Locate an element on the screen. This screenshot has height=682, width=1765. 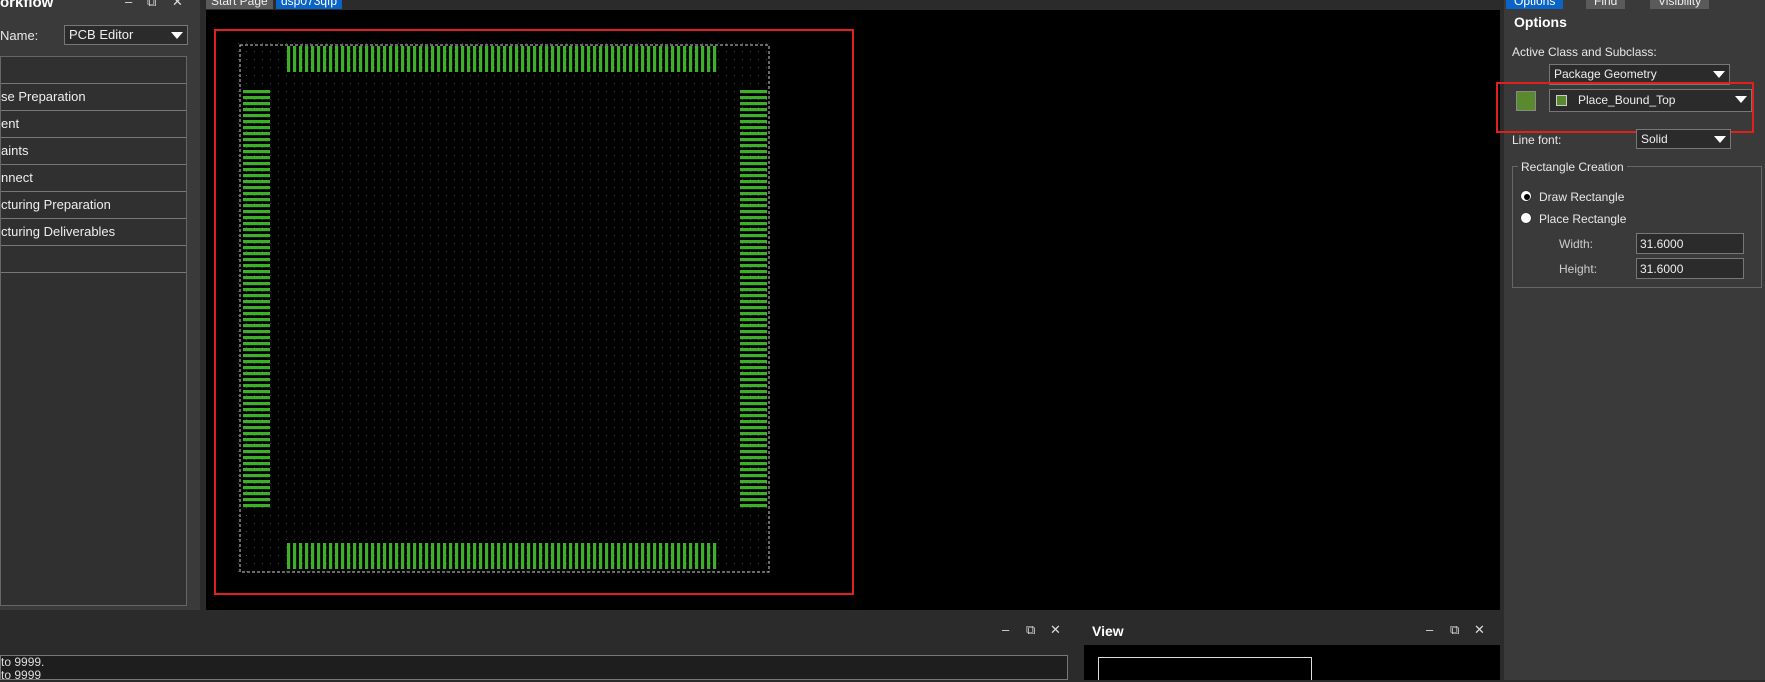
class-value: Package Geometry is located at coordinates (1605, 74).